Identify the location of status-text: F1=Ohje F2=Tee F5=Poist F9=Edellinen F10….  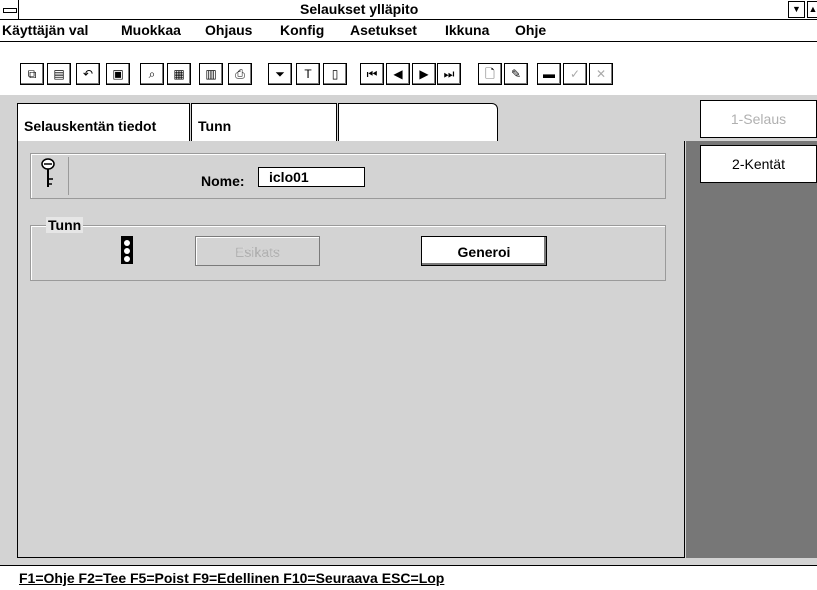
(232, 578).